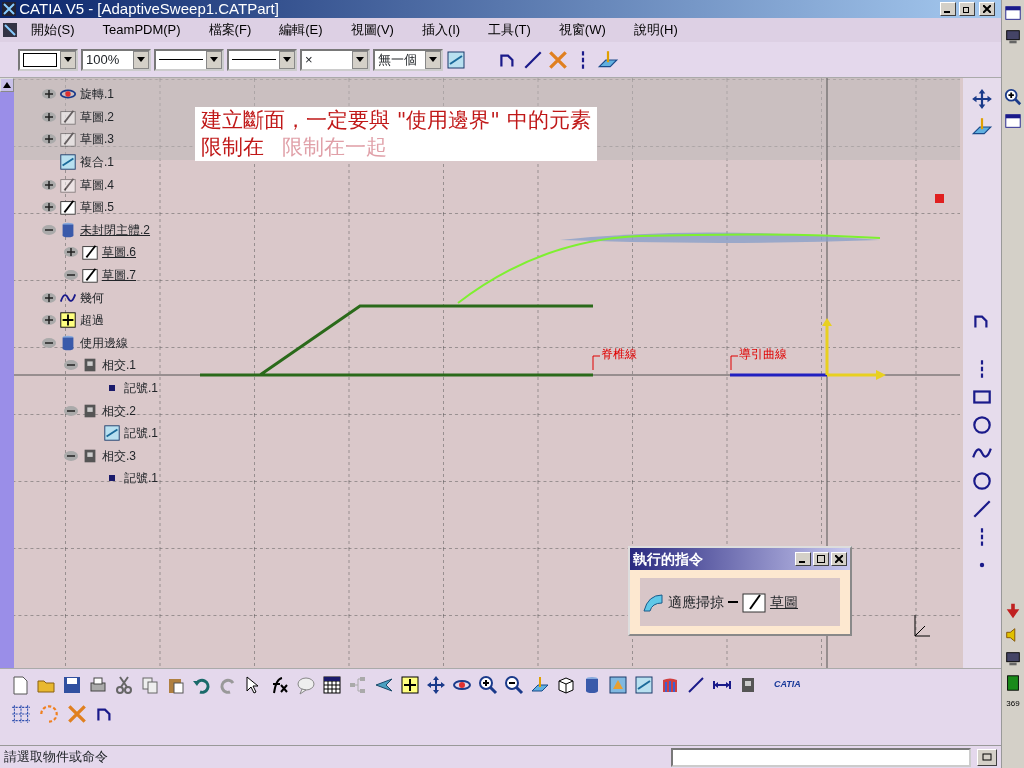  What do you see at coordinates (97, 184) in the screenshot?
I see `tree-item: 草圖.4` at bounding box center [97, 184].